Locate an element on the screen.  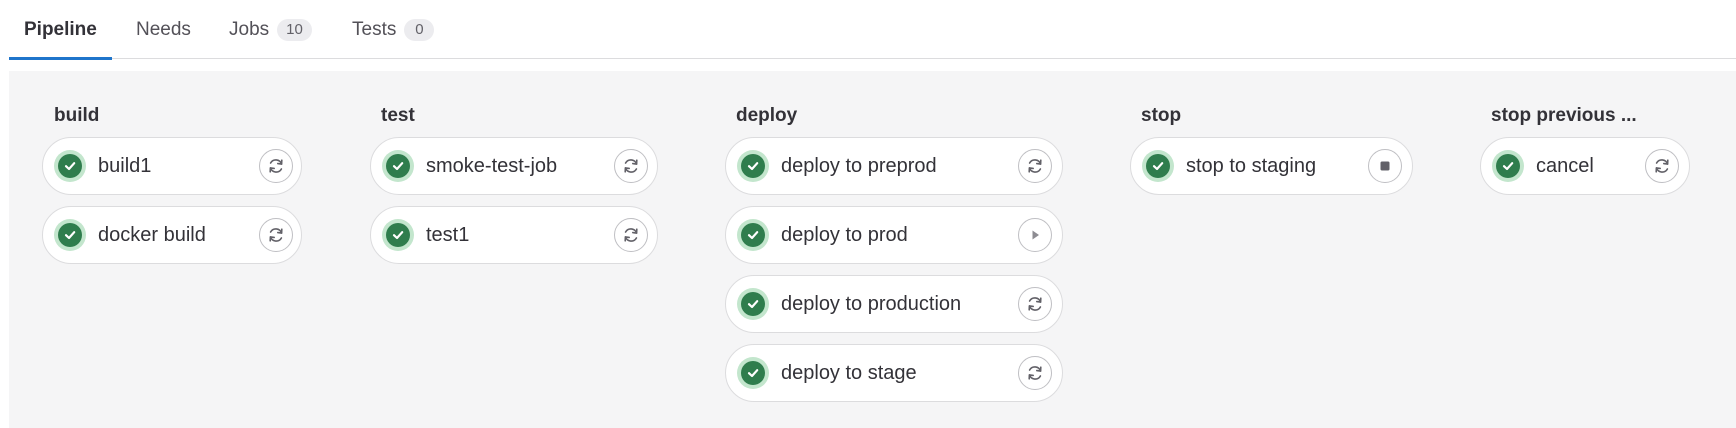
job-test1: test1 is located at coordinates (514, 235).